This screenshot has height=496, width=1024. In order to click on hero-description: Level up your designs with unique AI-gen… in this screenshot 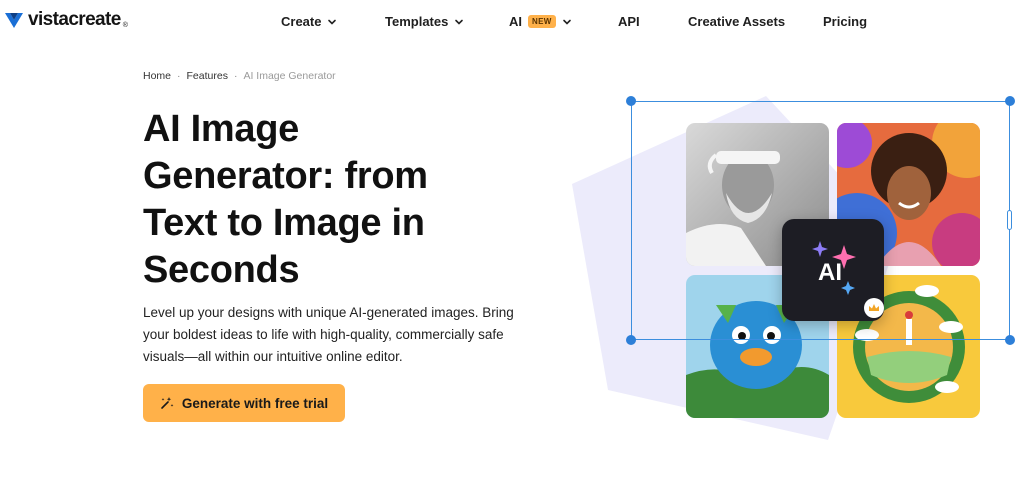, I will do `click(343, 335)`.